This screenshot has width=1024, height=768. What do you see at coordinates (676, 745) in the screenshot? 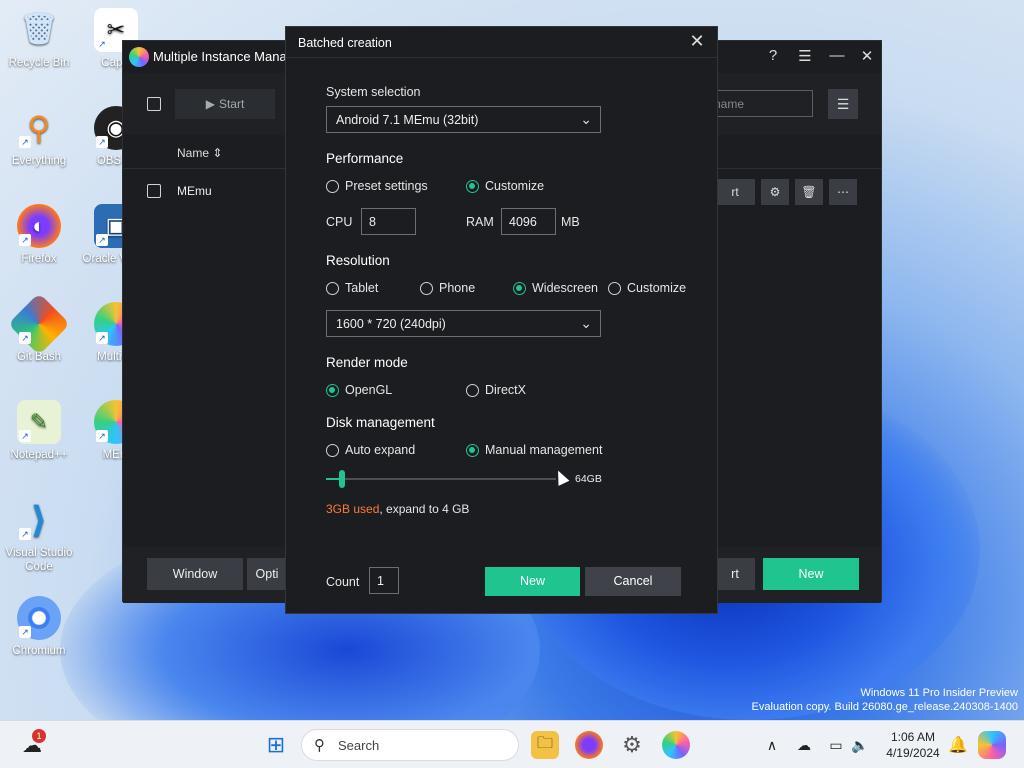
I see `multi-memu-icon` at bounding box center [676, 745].